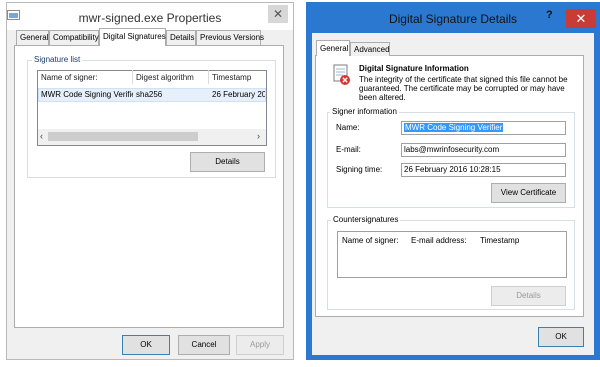 This screenshot has height=367, width=600. I want to click on name-value: MWR Code Signing Verifier, so click(454, 127).